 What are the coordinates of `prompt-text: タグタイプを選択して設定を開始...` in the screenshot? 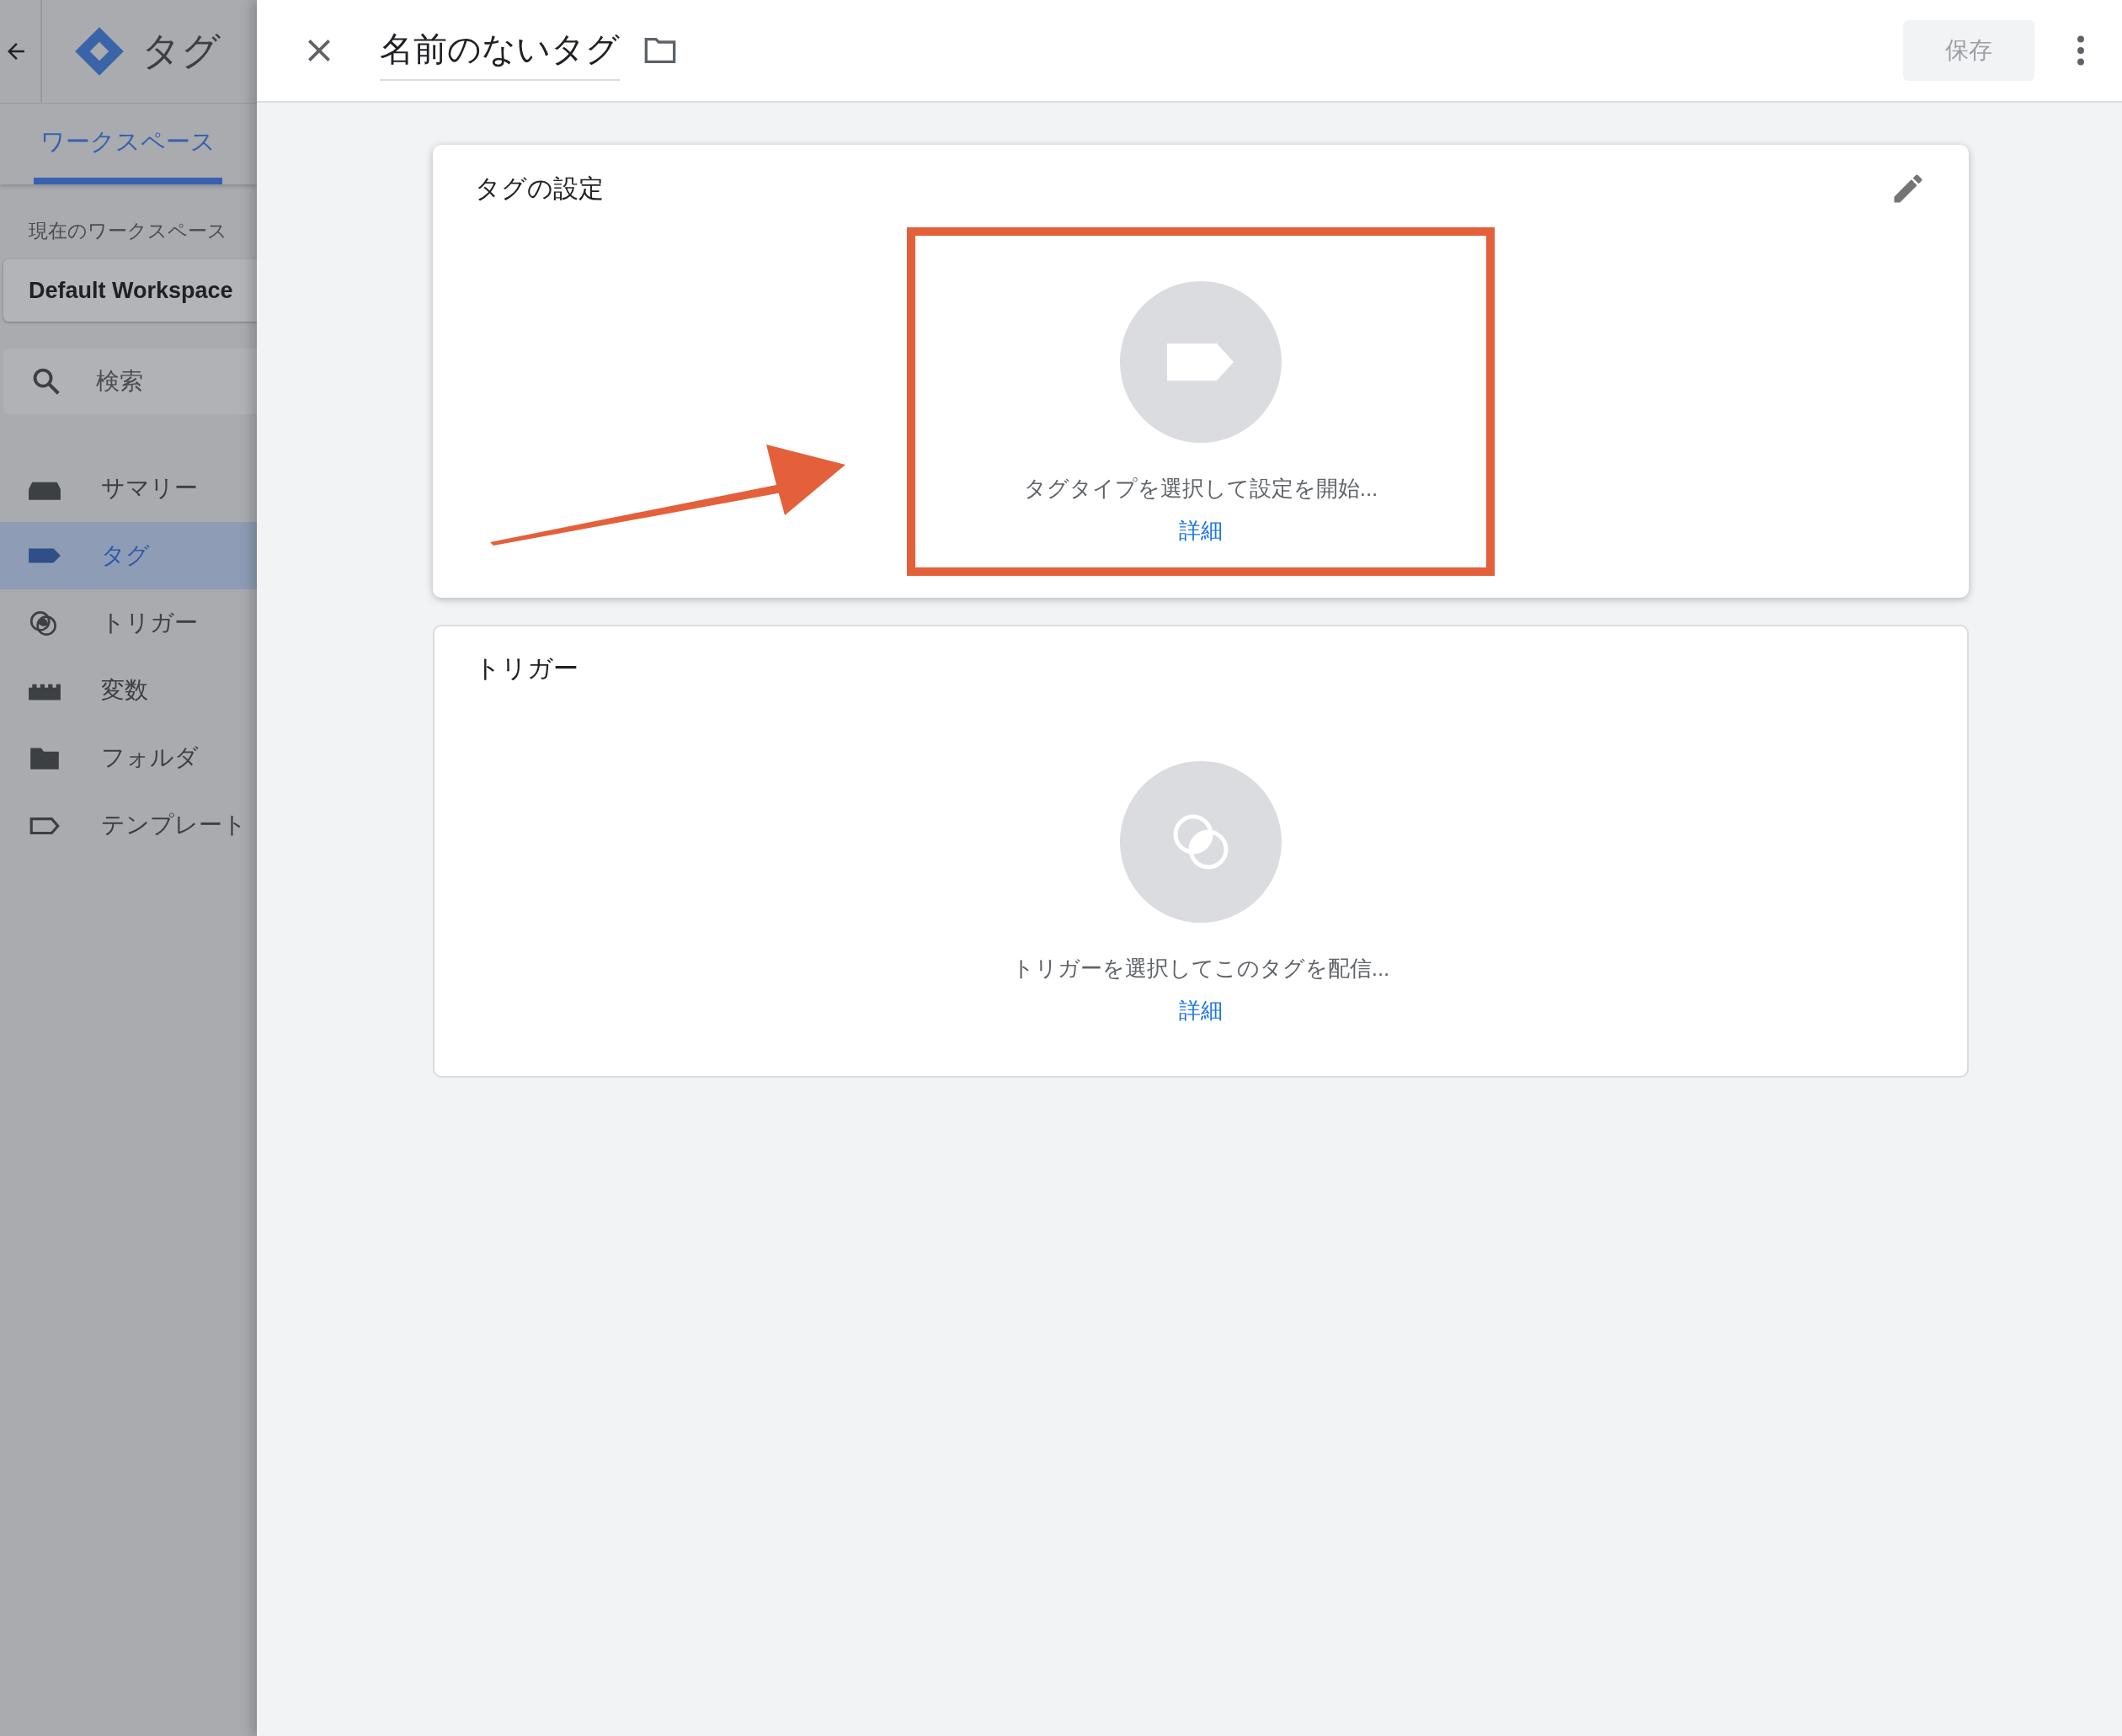 It's located at (1200, 489).